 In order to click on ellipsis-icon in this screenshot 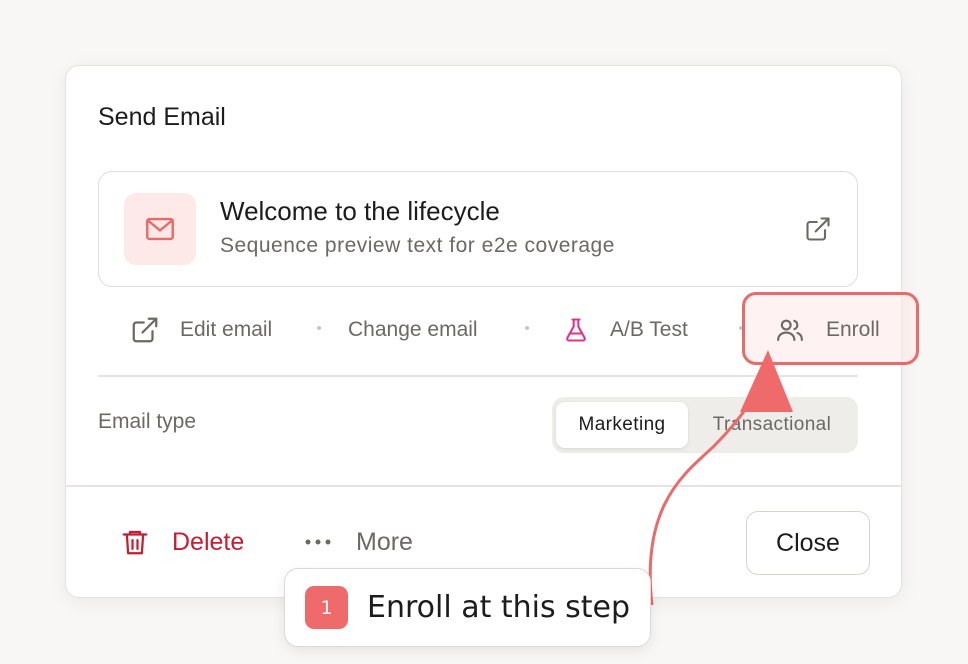, I will do `click(318, 542)`.